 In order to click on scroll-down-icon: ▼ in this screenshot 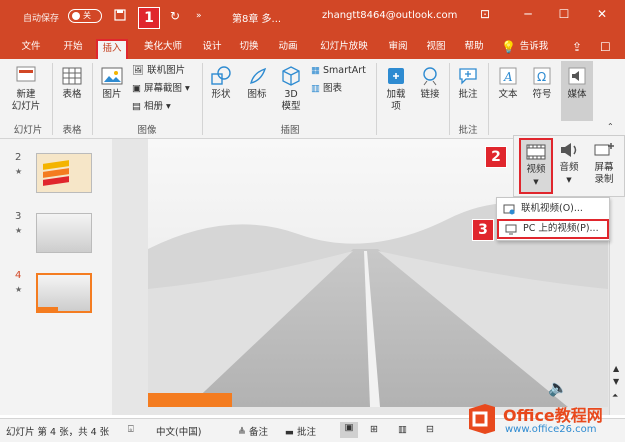, I will do `click(616, 381)`.